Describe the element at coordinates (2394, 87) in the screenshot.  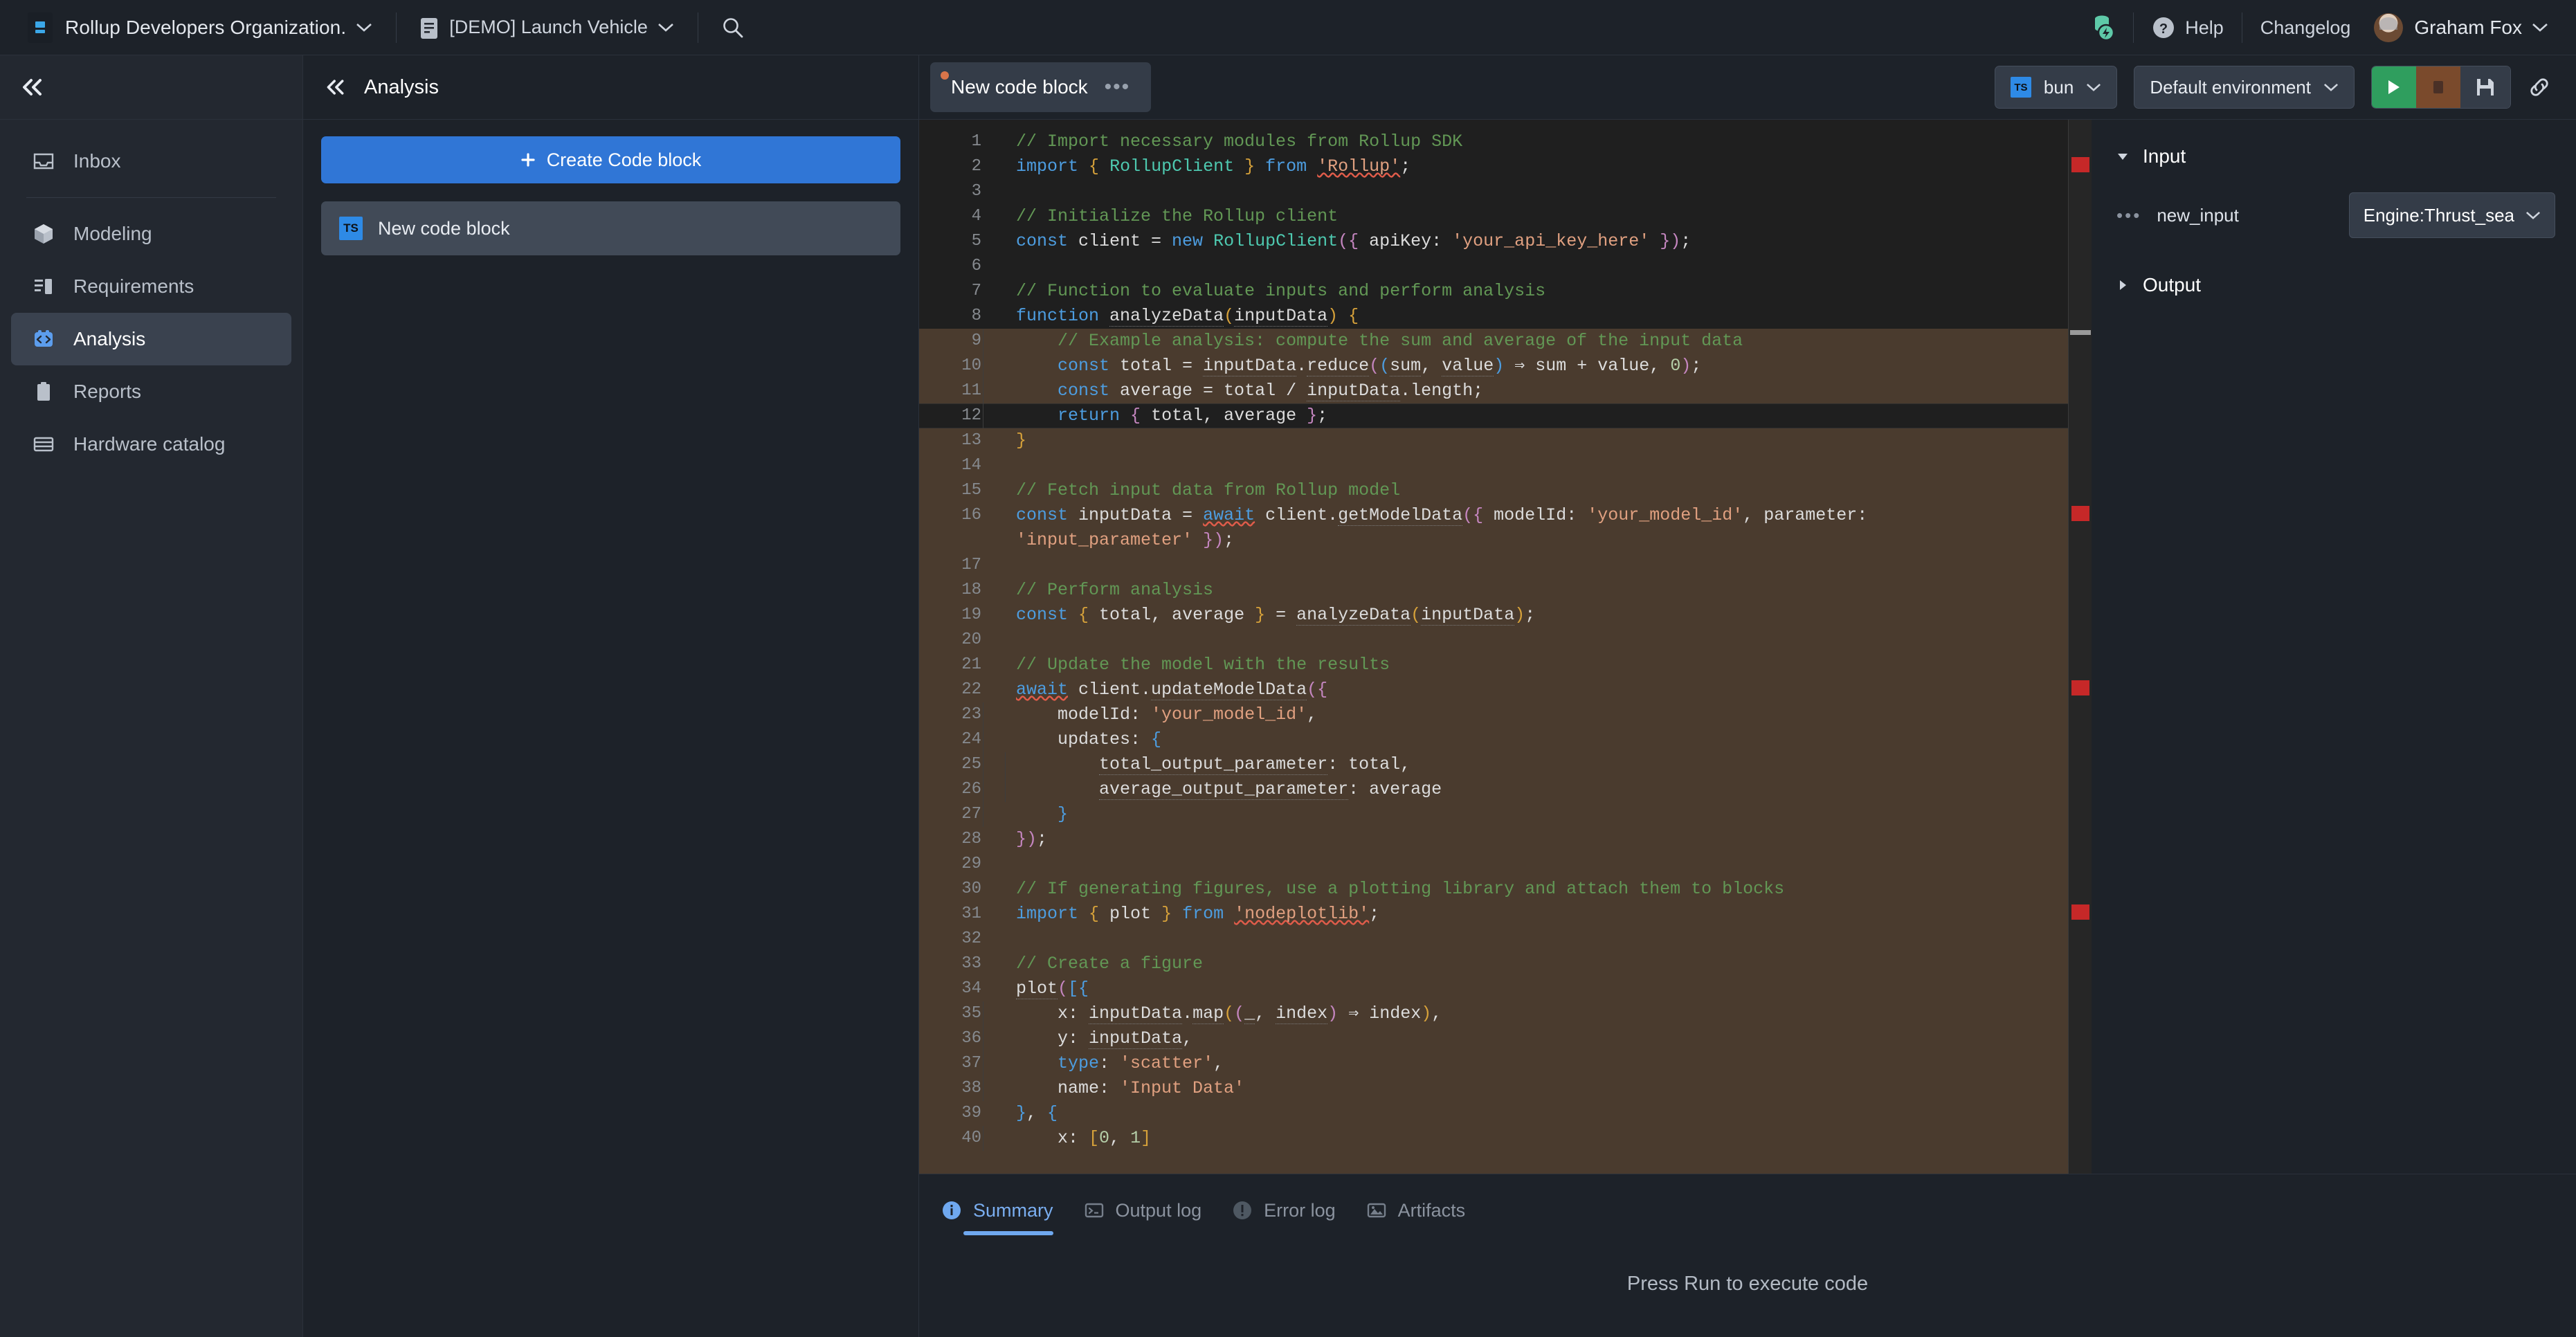
I see `run-button` at that location.